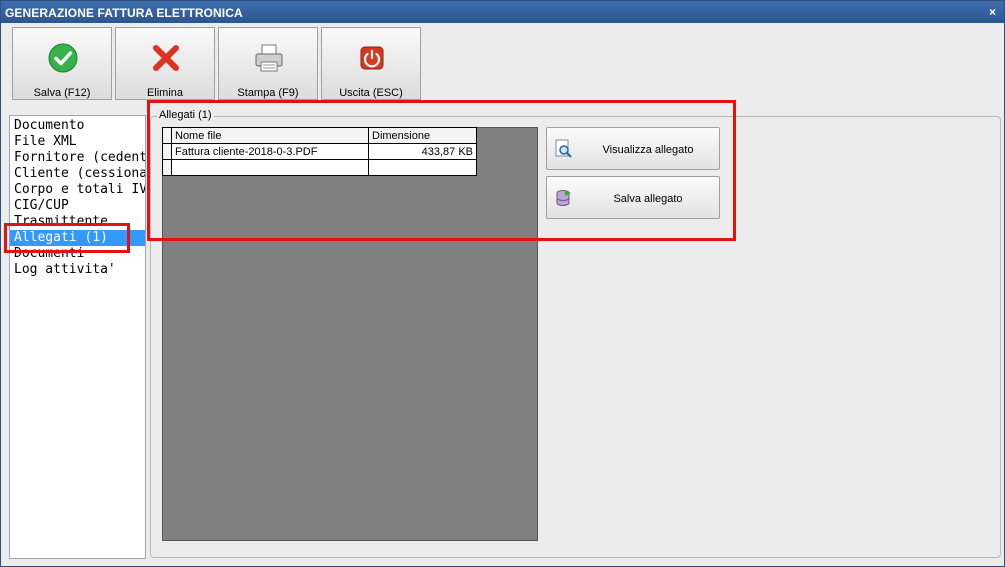  What do you see at coordinates (77, 158) in the screenshot?
I see `nav-item-fornitore: Fornitore (cedente)` at bounding box center [77, 158].